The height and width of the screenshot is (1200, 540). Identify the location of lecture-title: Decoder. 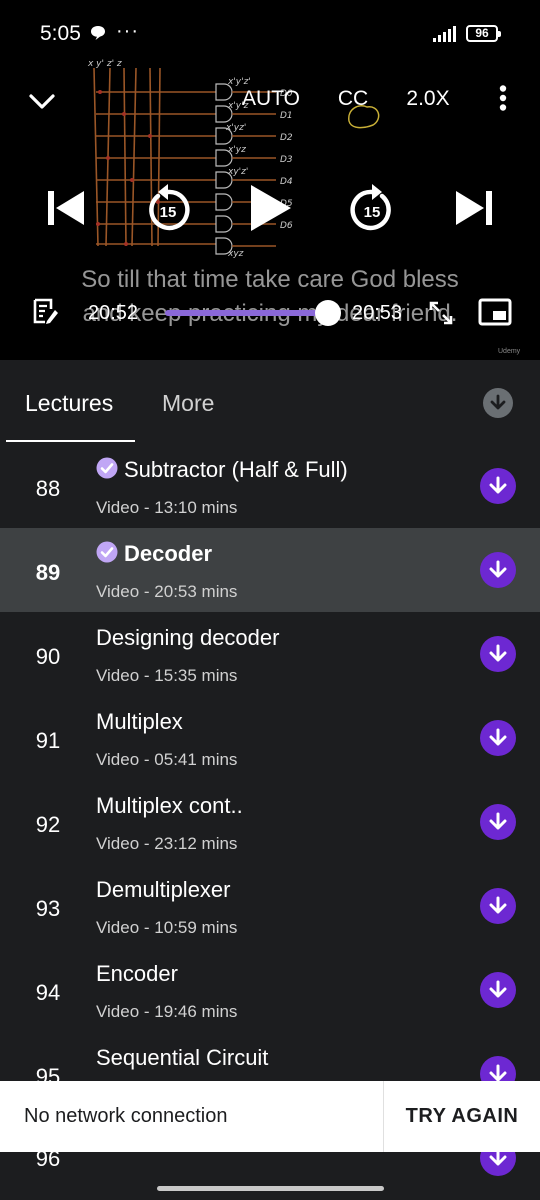
(168, 553).